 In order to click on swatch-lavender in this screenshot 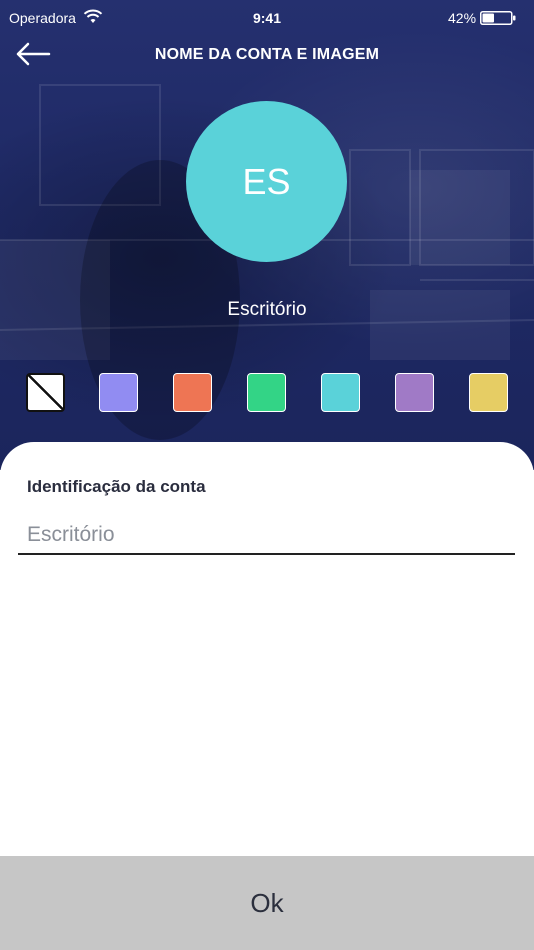, I will do `click(414, 392)`.